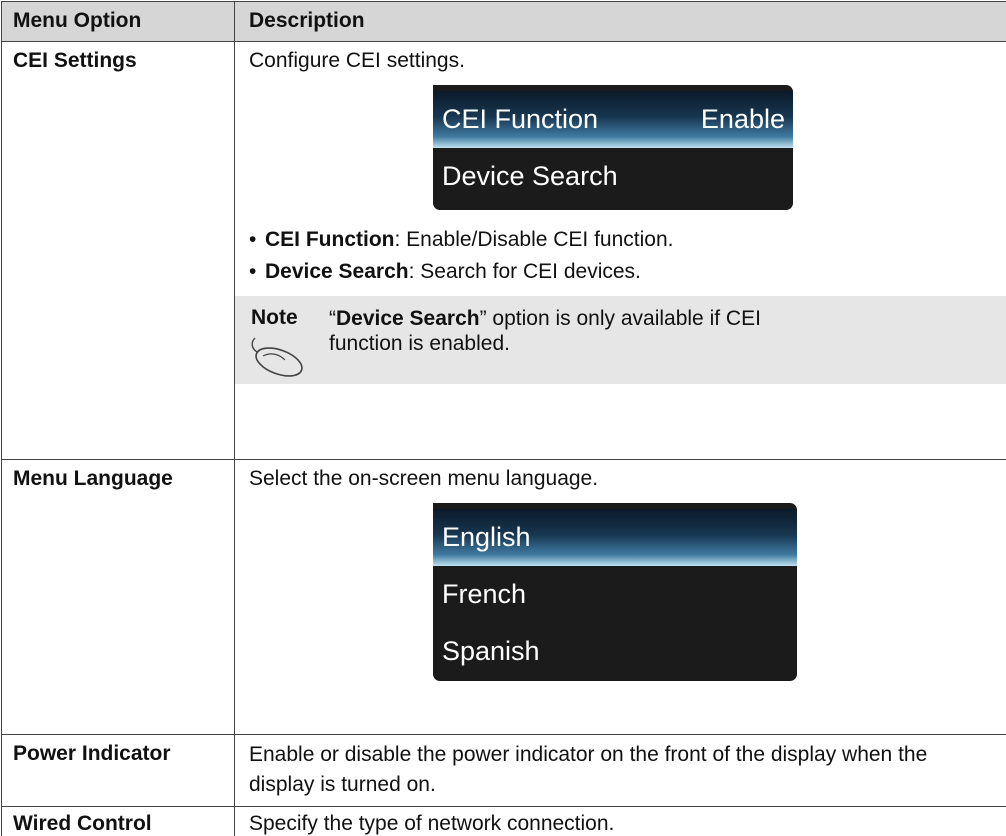  What do you see at coordinates (520, 119) in the screenshot?
I see `osd-item-label: CEI Function` at bounding box center [520, 119].